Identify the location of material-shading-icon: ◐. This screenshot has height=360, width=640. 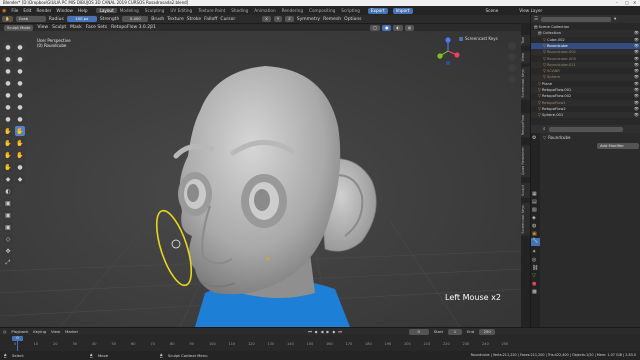
(398, 27).